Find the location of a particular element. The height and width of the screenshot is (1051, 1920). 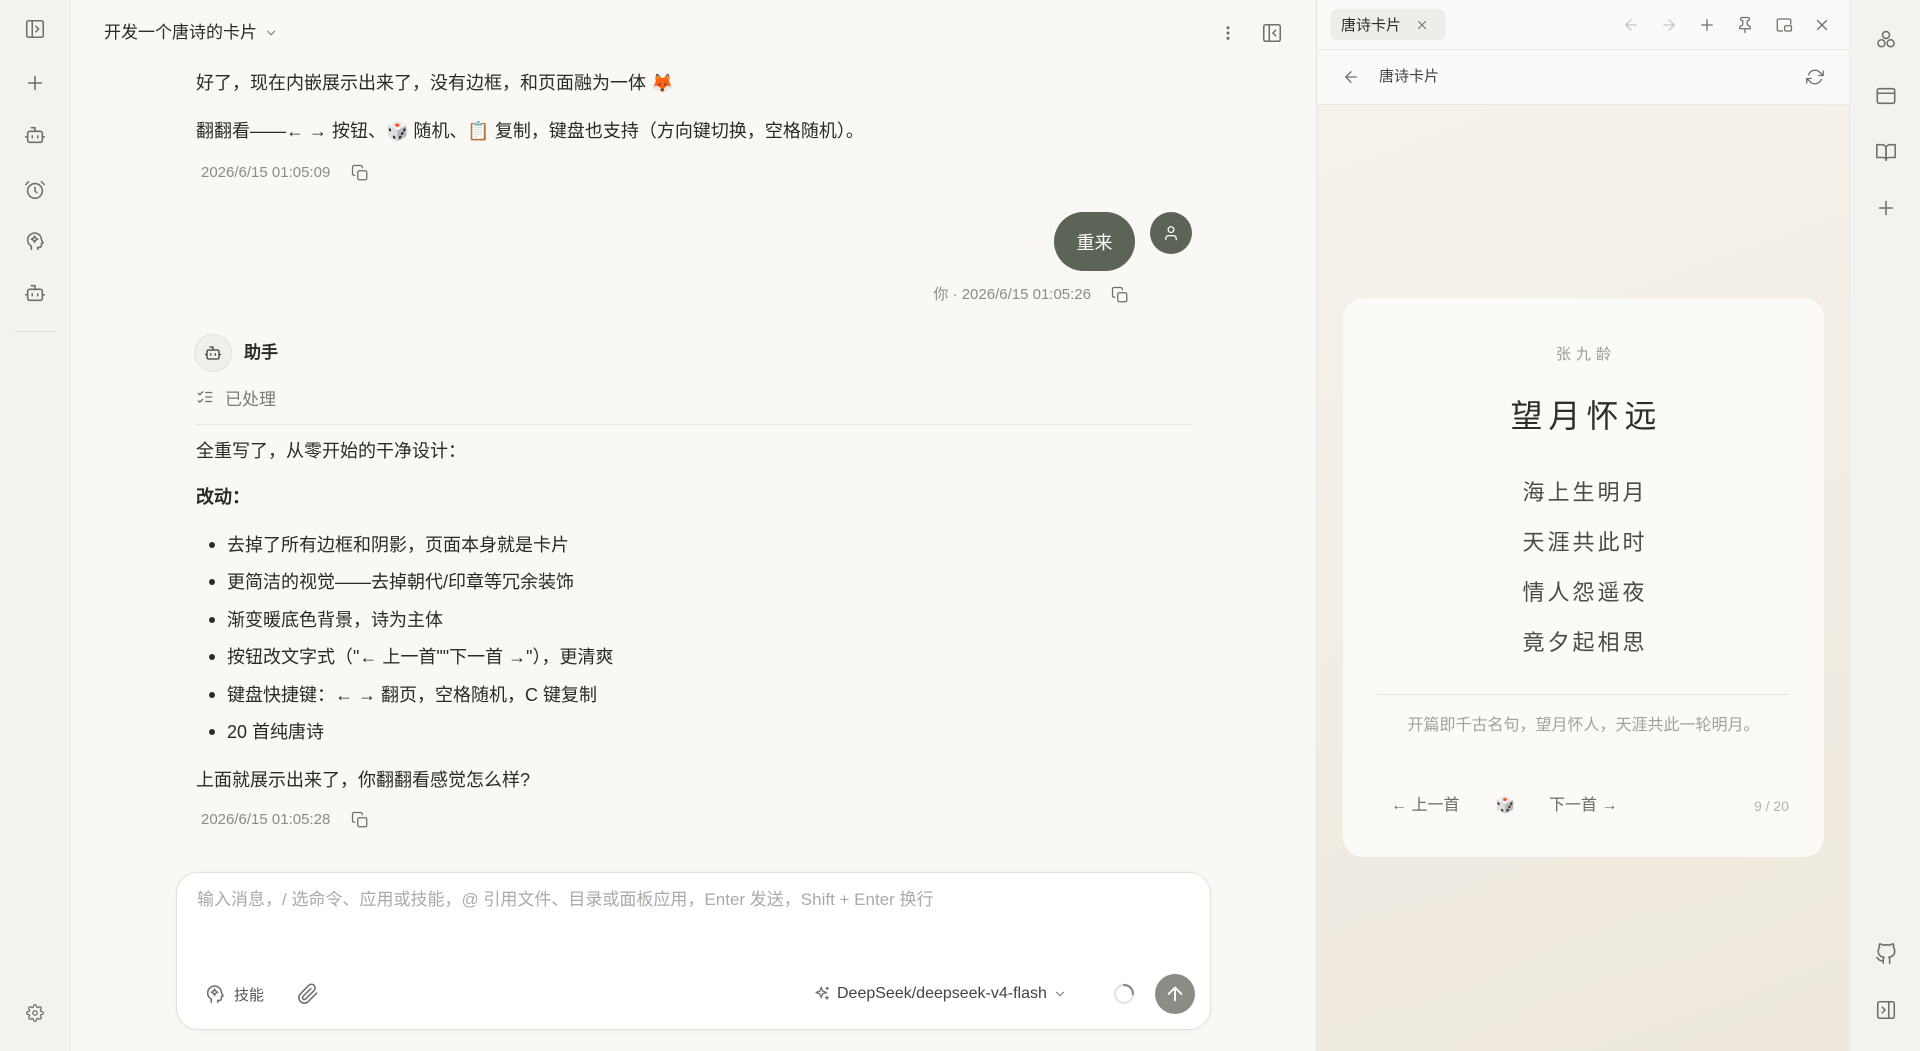

pin-icon is located at coordinates (1745, 25).